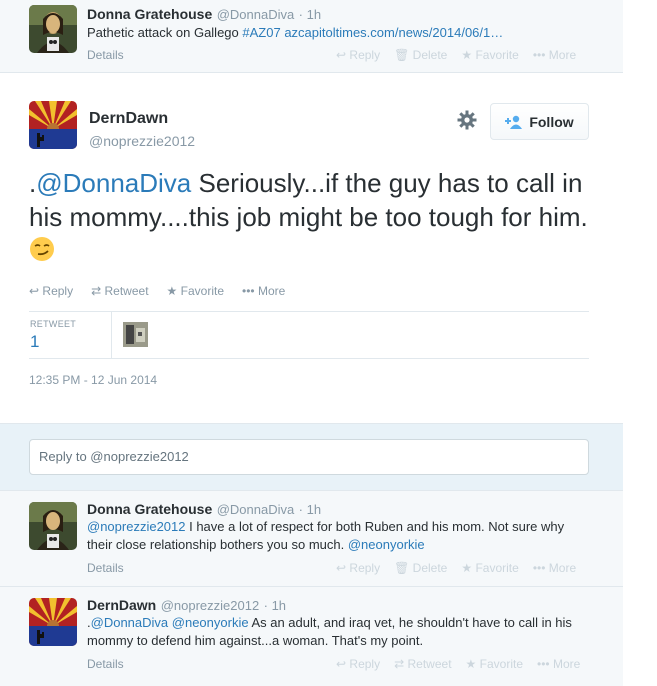  I want to click on reply-input: Reply to @noprezzie2012, so click(309, 457).